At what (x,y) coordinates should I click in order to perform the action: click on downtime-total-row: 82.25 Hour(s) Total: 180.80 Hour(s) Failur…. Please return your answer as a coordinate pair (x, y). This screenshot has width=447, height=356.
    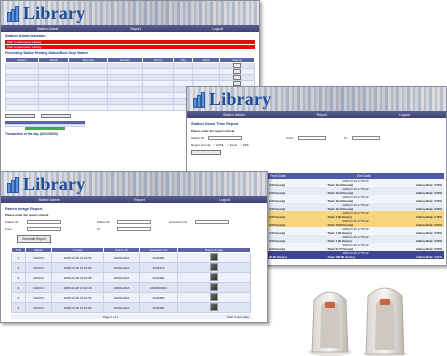
    Looking at the image, I should click on (355, 257).